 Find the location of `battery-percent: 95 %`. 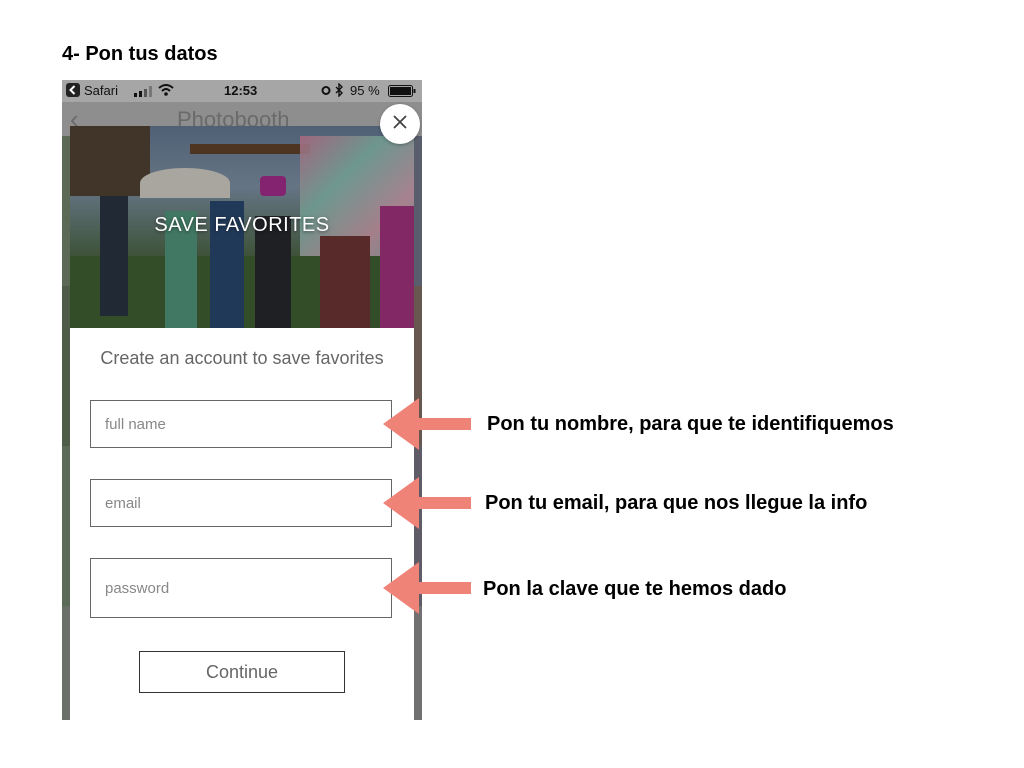

battery-percent: 95 % is located at coordinates (365, 90).